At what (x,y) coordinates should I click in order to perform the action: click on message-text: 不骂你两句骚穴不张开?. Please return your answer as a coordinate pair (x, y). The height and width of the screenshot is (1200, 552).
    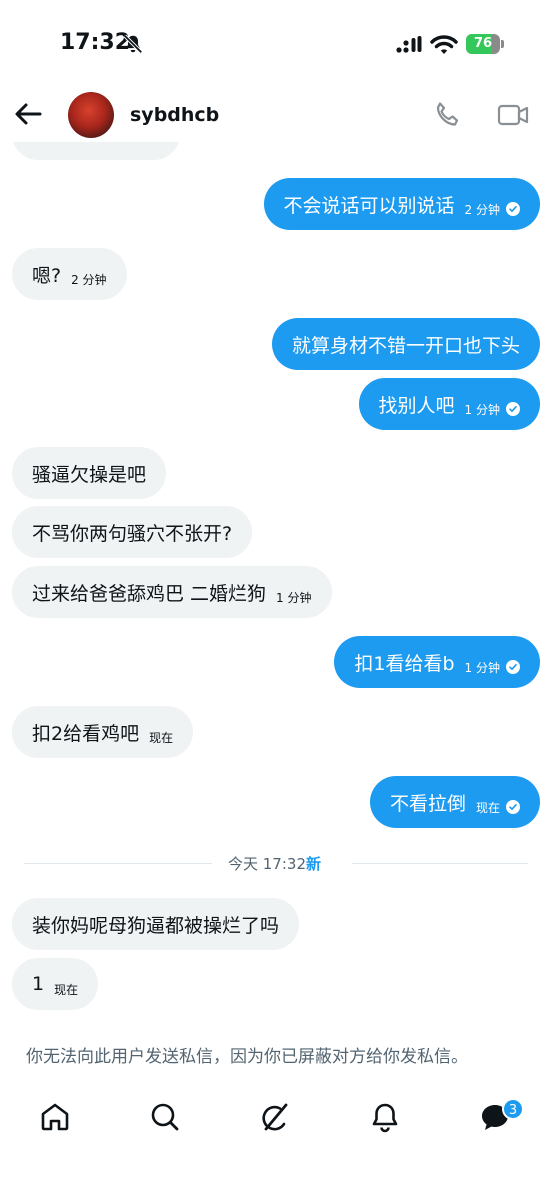
    Looking at the image, I should click on (132, 533).